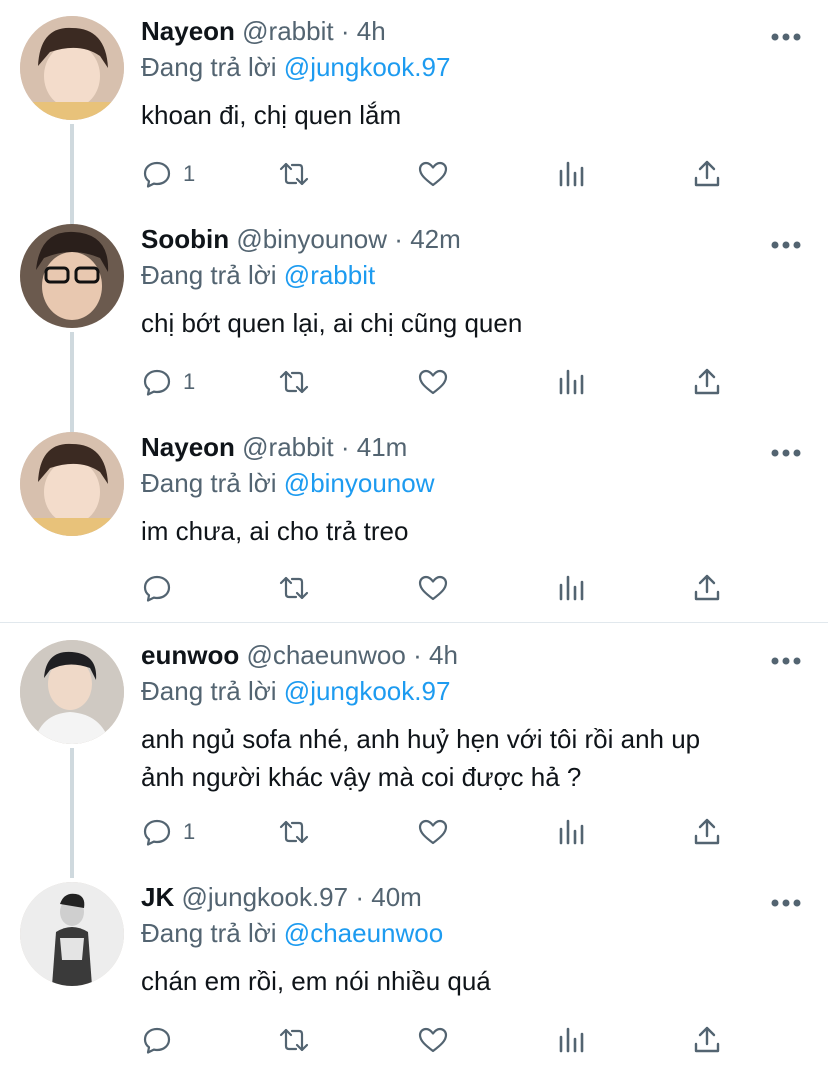 Image resolution: width=828 pixels, height=1068 pixels. I want to click on tweet-text-line: chị bớt quen lại, ai chị cũng quen, so click(332, 323).